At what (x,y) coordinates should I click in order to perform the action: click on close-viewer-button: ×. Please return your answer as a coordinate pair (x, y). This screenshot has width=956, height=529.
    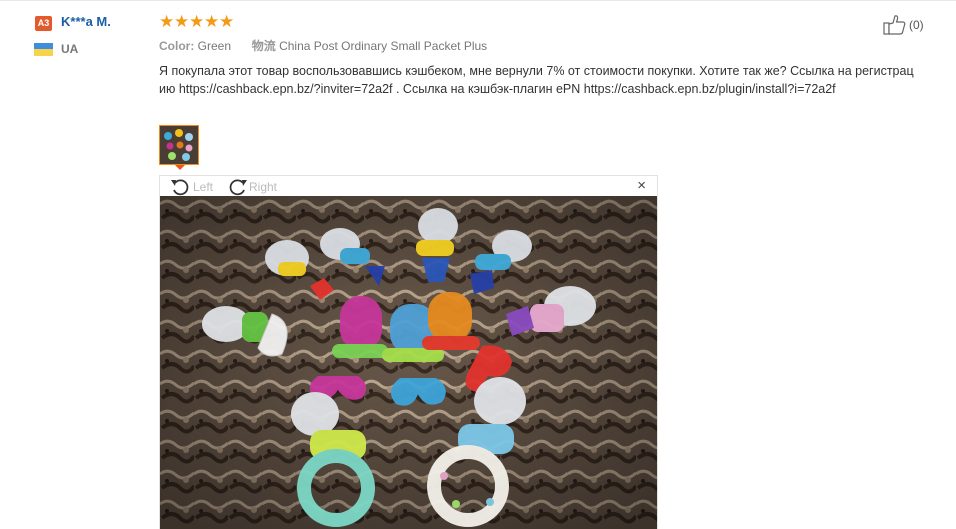
    Looking at the image, I should click on (641, 186).